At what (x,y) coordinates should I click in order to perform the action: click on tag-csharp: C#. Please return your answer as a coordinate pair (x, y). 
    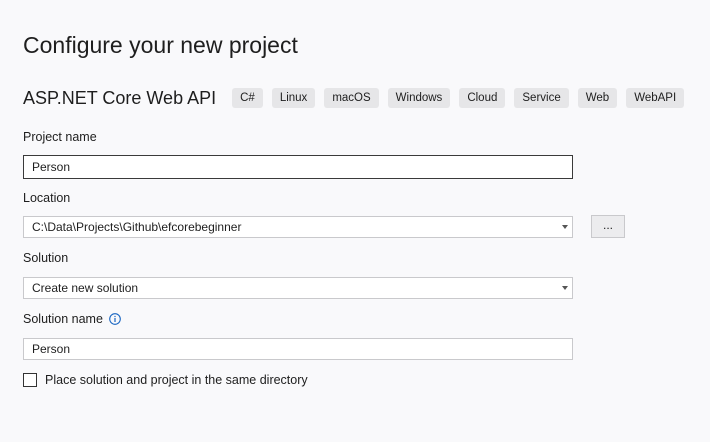
    Looking at the image, I should click on (247, 98).